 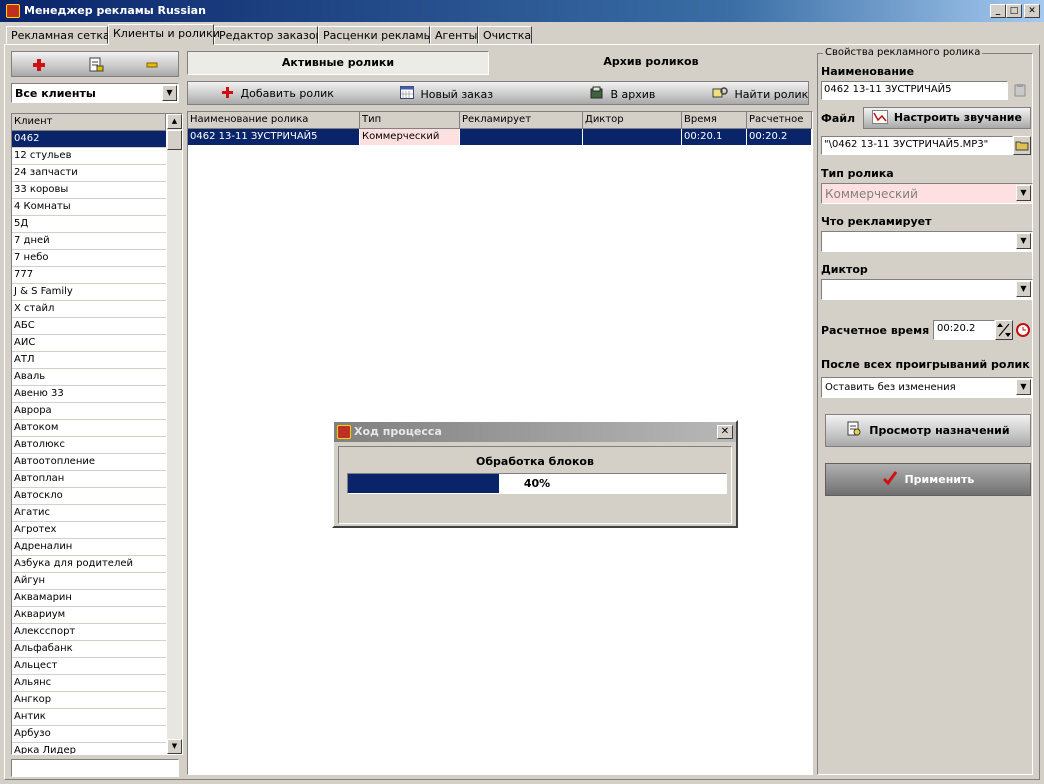 What do you see at coordinates (278, 94) in the screenshot?
I see `add-roll-button: Добавить ролик` at bounding box center [278, 94].